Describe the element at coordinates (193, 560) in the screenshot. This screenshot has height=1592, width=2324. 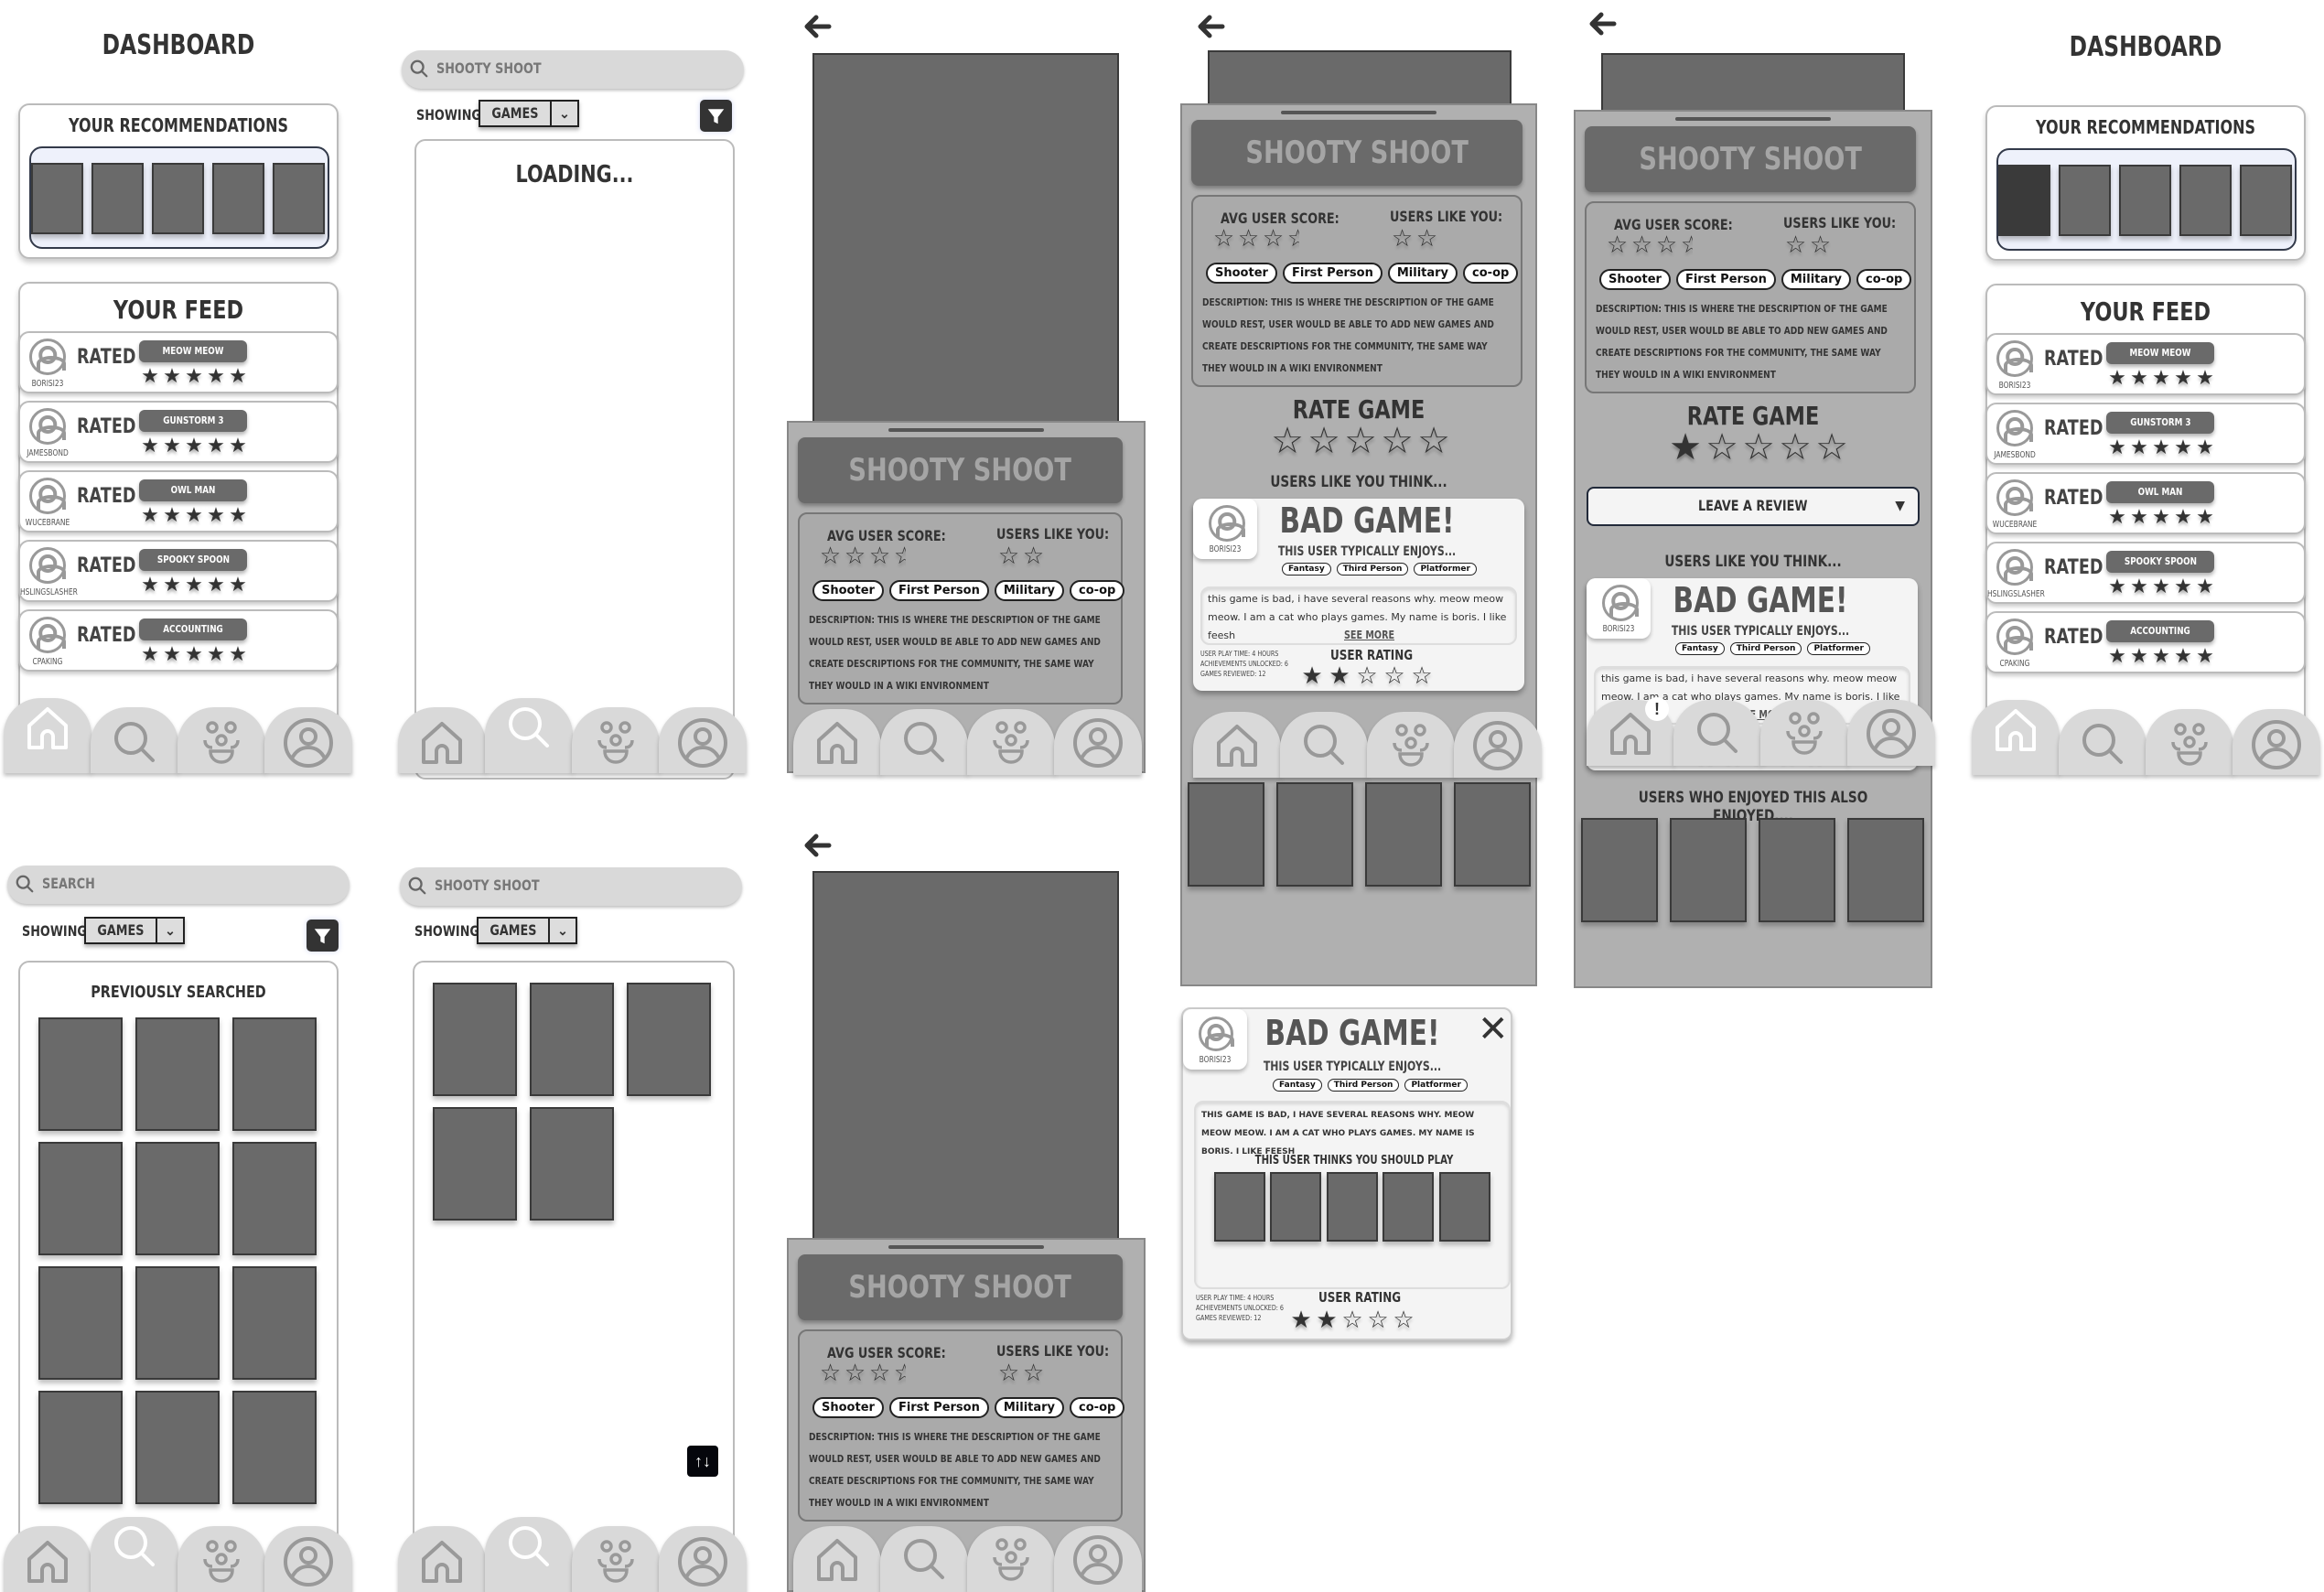
I see `game-name-pill: SPOOKY SPOON` at that location.